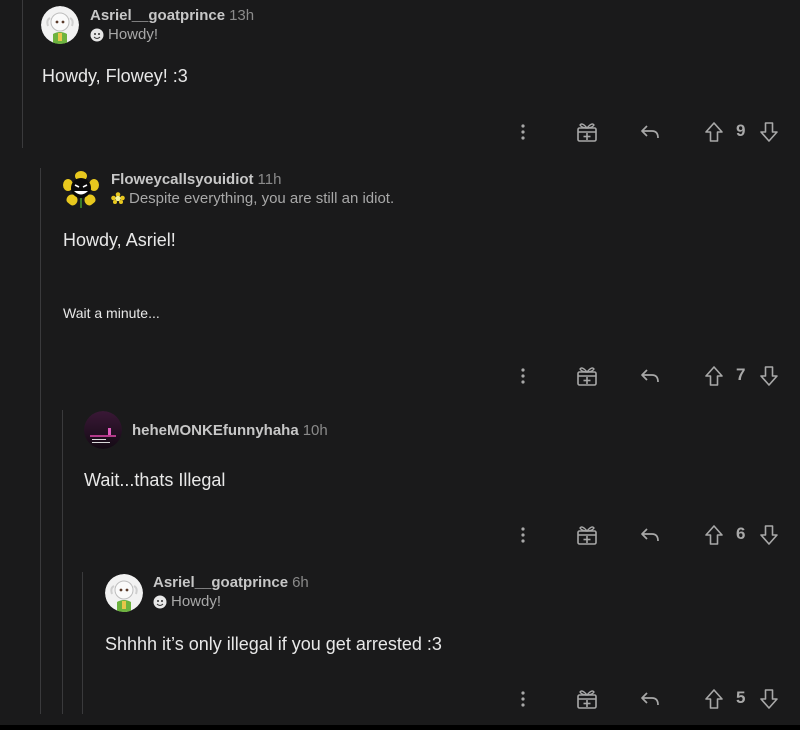  Describe the element at coordinates (300, 582) in the screenshot. I see `timestamp: 6h` at that location.